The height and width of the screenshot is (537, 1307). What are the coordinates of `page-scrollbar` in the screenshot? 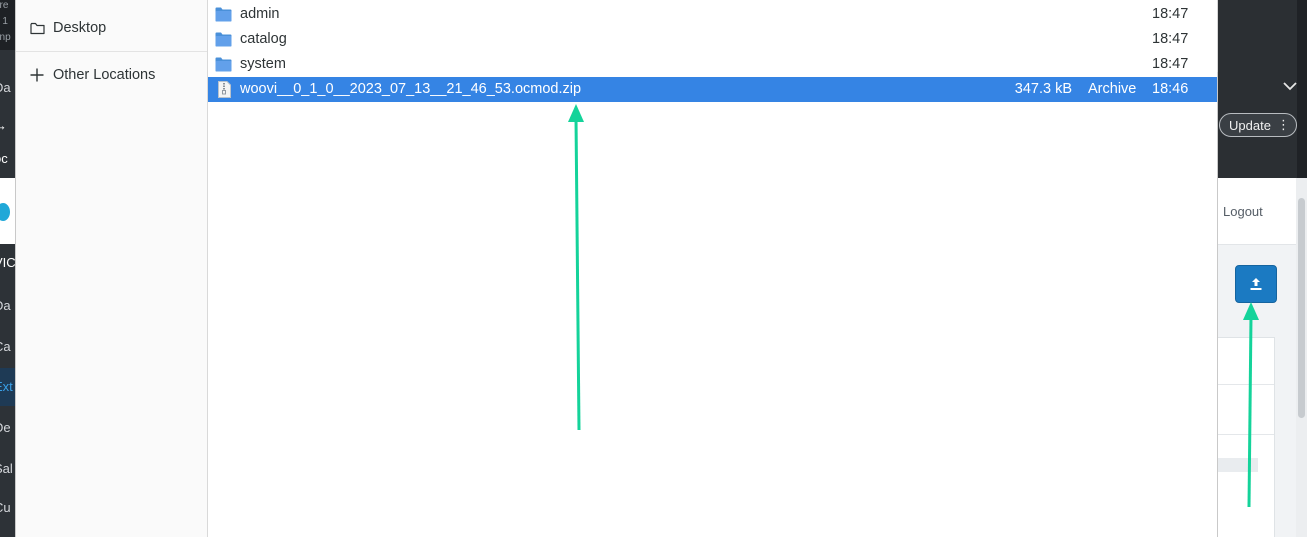 It's located at (1301, 357).